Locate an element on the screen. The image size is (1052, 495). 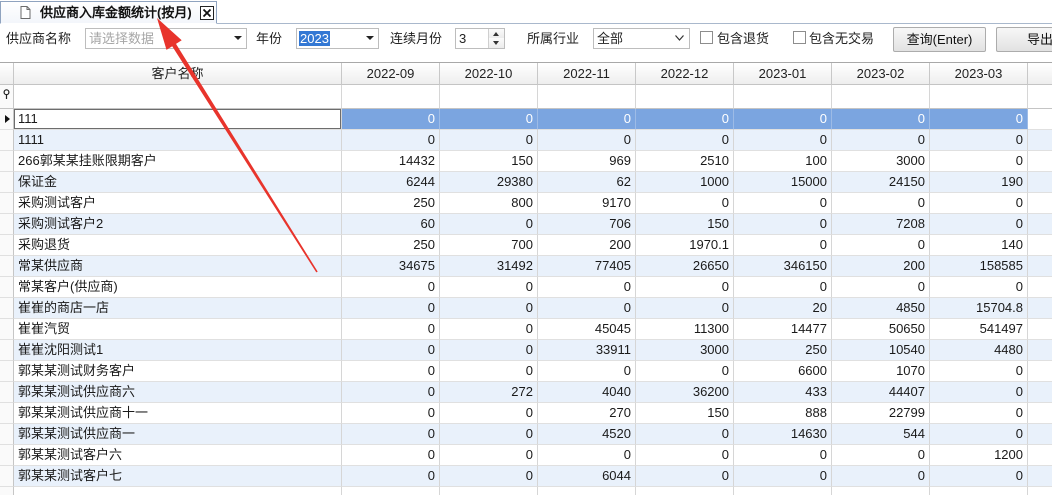
table-row: 郭某某测试供应商十一 0 0 270 150 888 22799 0 is located at coordinates (526, 413).